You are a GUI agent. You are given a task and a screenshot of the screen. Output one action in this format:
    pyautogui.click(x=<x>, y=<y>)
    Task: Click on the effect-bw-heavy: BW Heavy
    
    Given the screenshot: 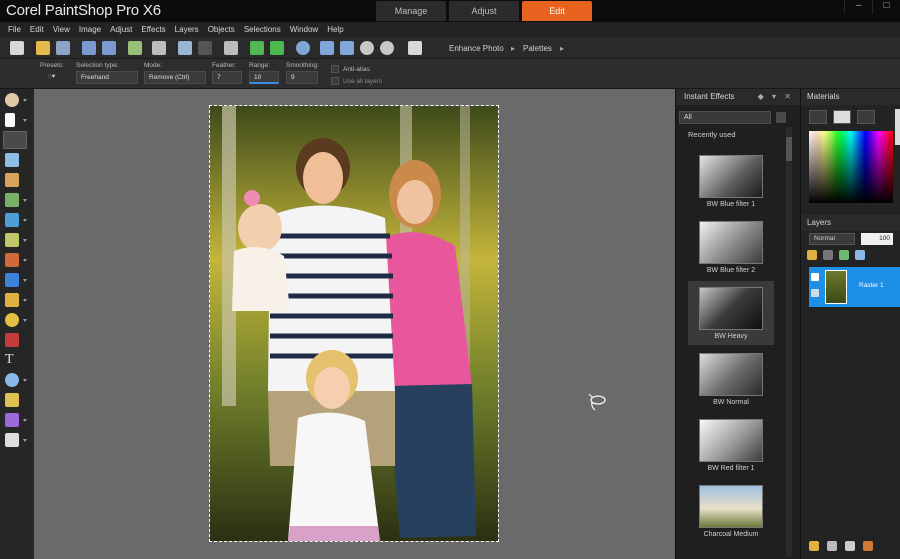 What is the action you would take?
    pyautogui.click(x=731, y=313)
    